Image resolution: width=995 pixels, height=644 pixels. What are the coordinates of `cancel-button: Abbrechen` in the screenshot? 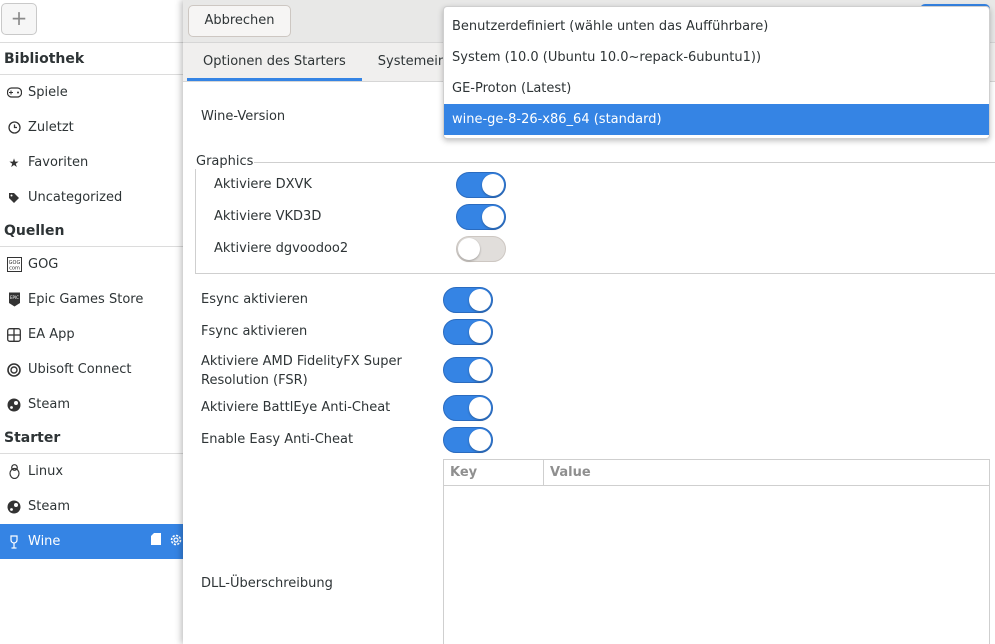 It's located at (239, 21).